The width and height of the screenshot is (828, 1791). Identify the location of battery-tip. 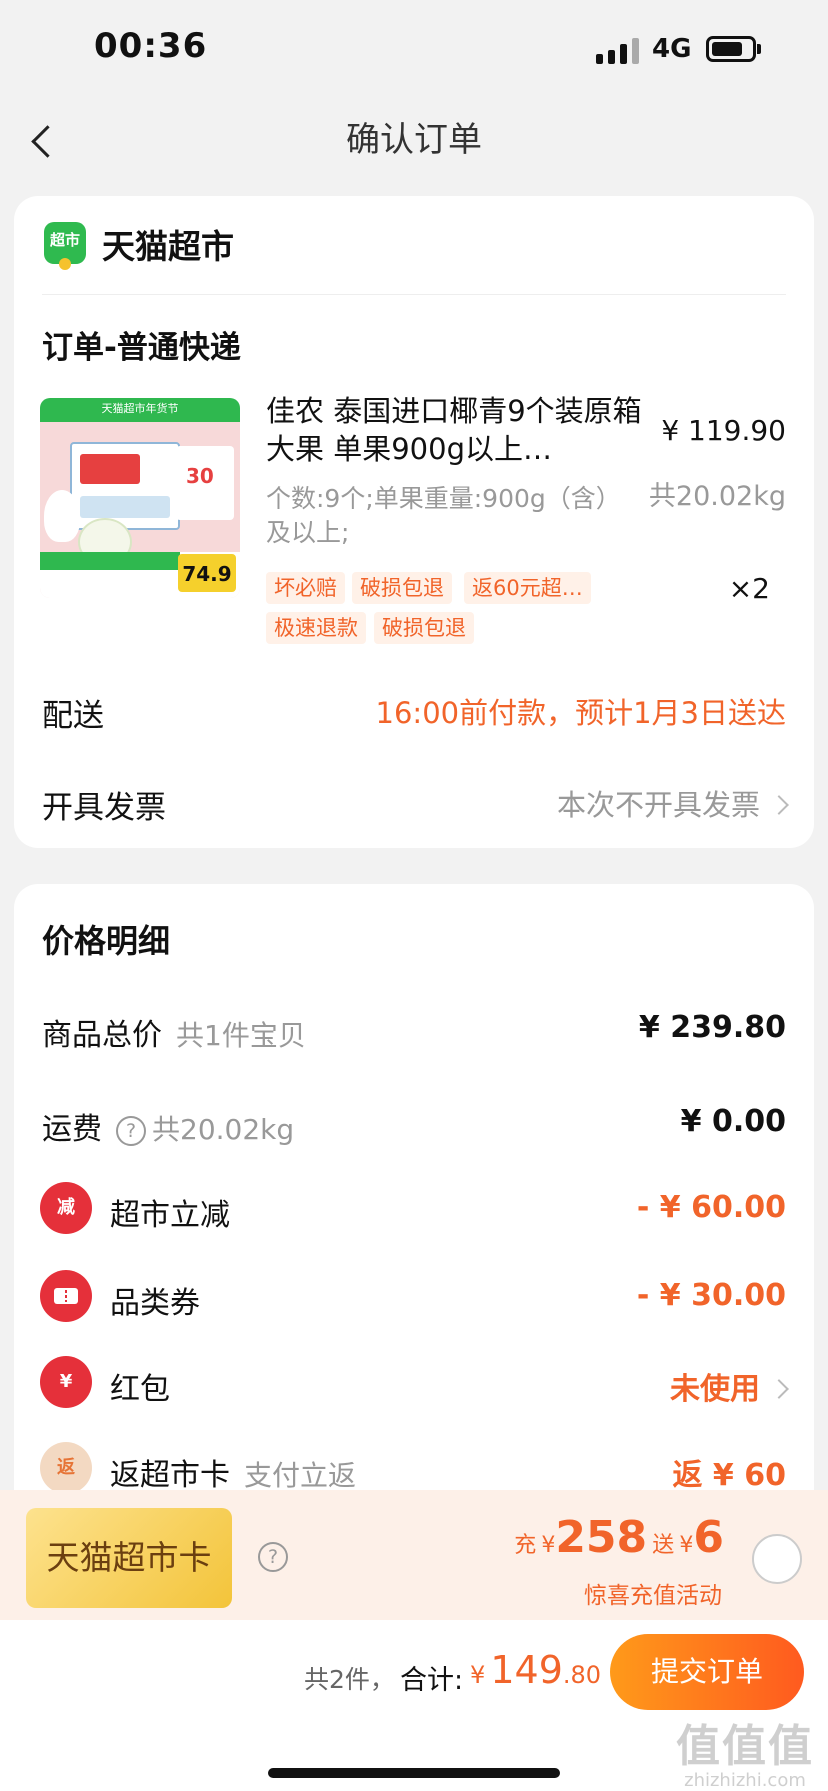
(759, 49).